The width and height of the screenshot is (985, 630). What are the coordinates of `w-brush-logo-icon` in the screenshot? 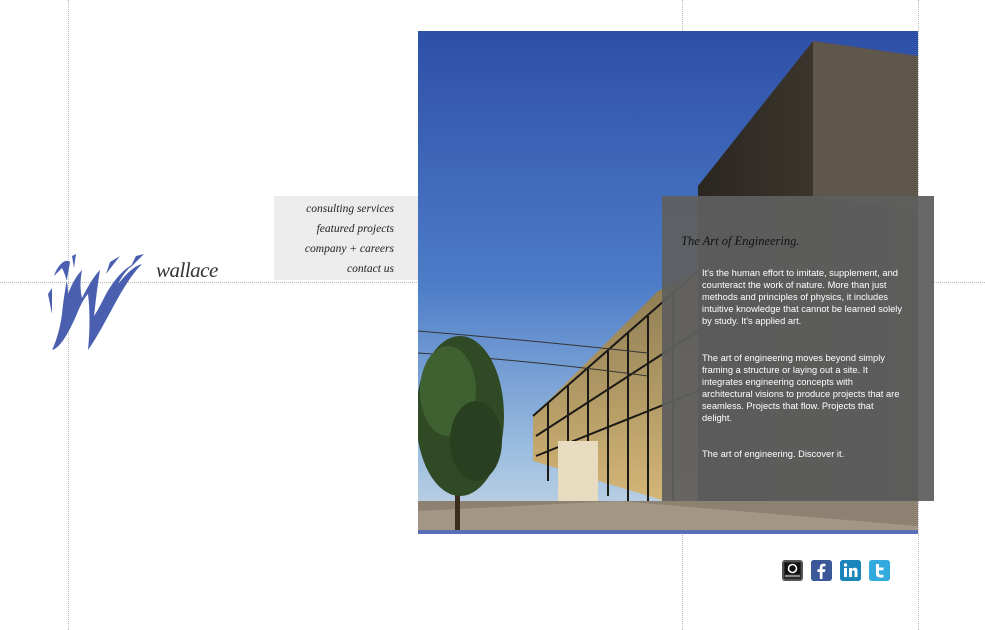 It's located at (96, 302).